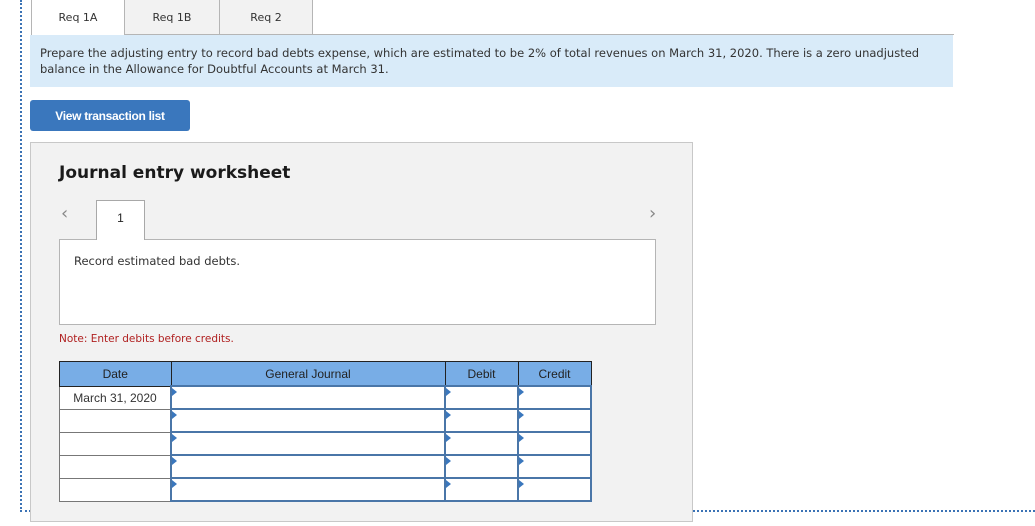 The width and height of the screenshot is (1035, 526). What do you see at coordinates (266, 17) in the screenshot?
I see `tab-req-2: Req 2` at bounding box center [266, 17].